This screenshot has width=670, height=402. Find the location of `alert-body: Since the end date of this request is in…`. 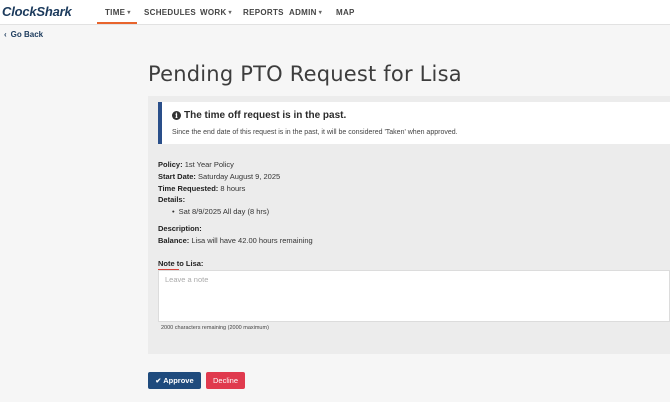

alert-body: Since the end date of this request is in… is located at coordinates (315, 132).